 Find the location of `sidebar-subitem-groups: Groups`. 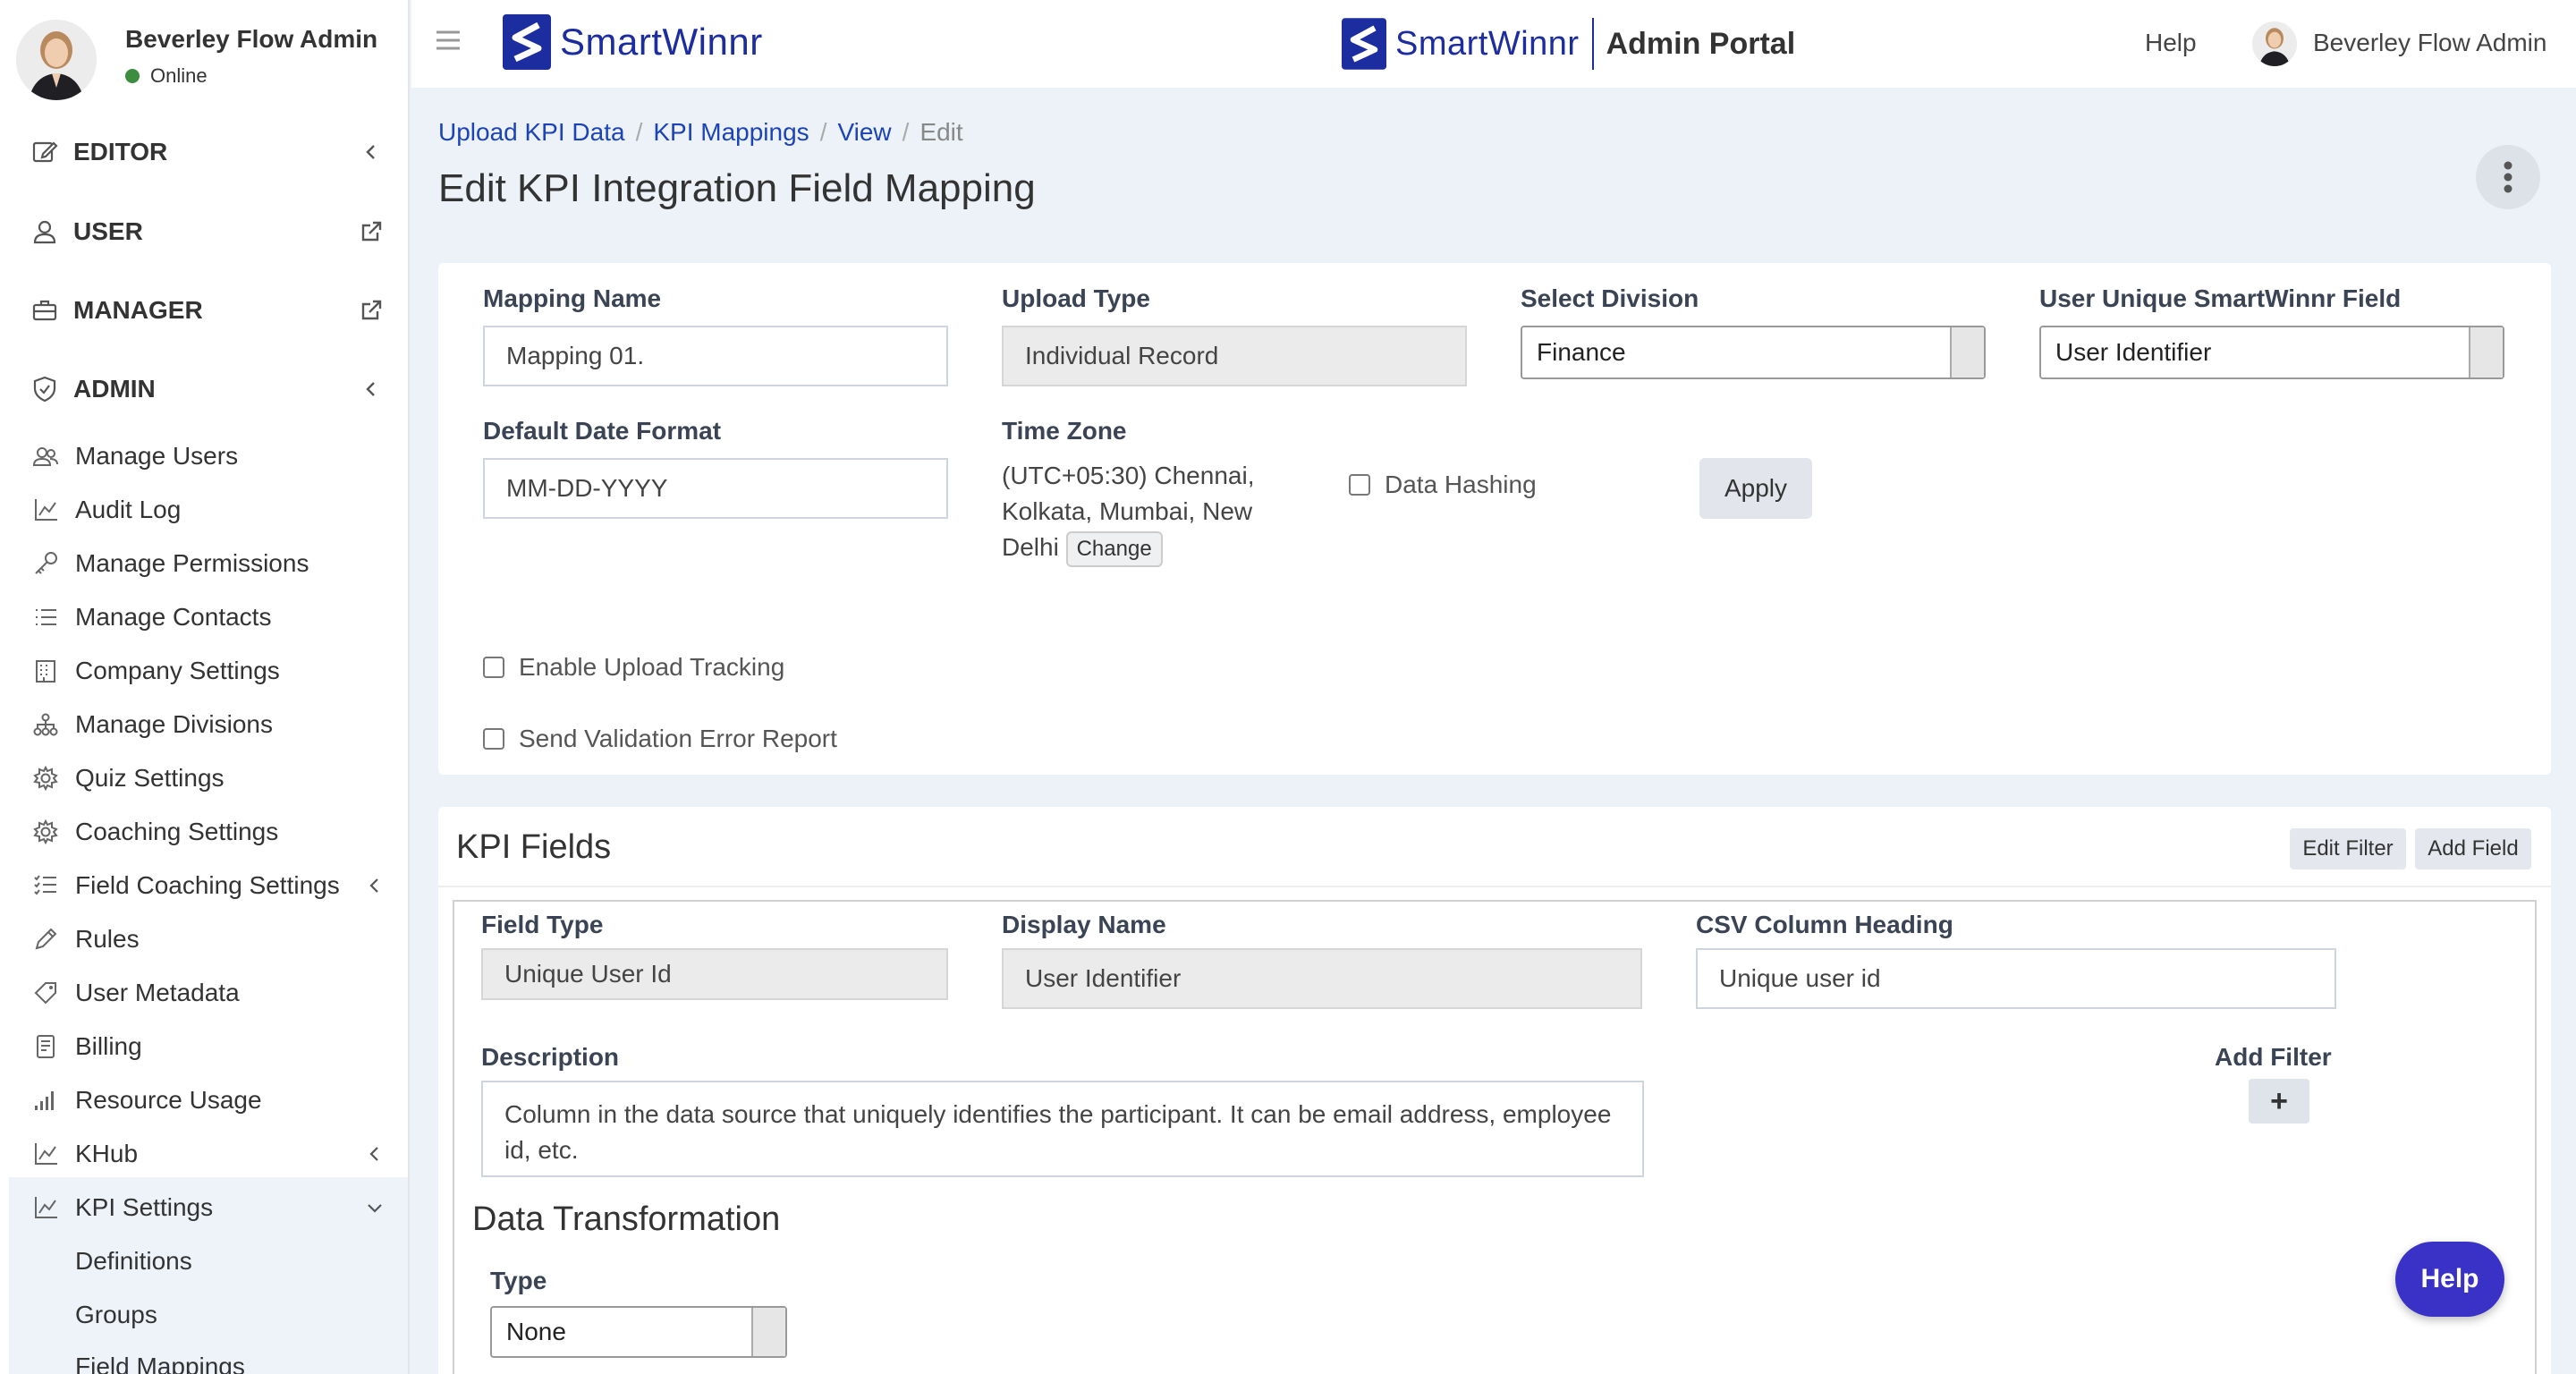

sidebar-subitem-groups: Groups is located at coordinates (116, 1315).